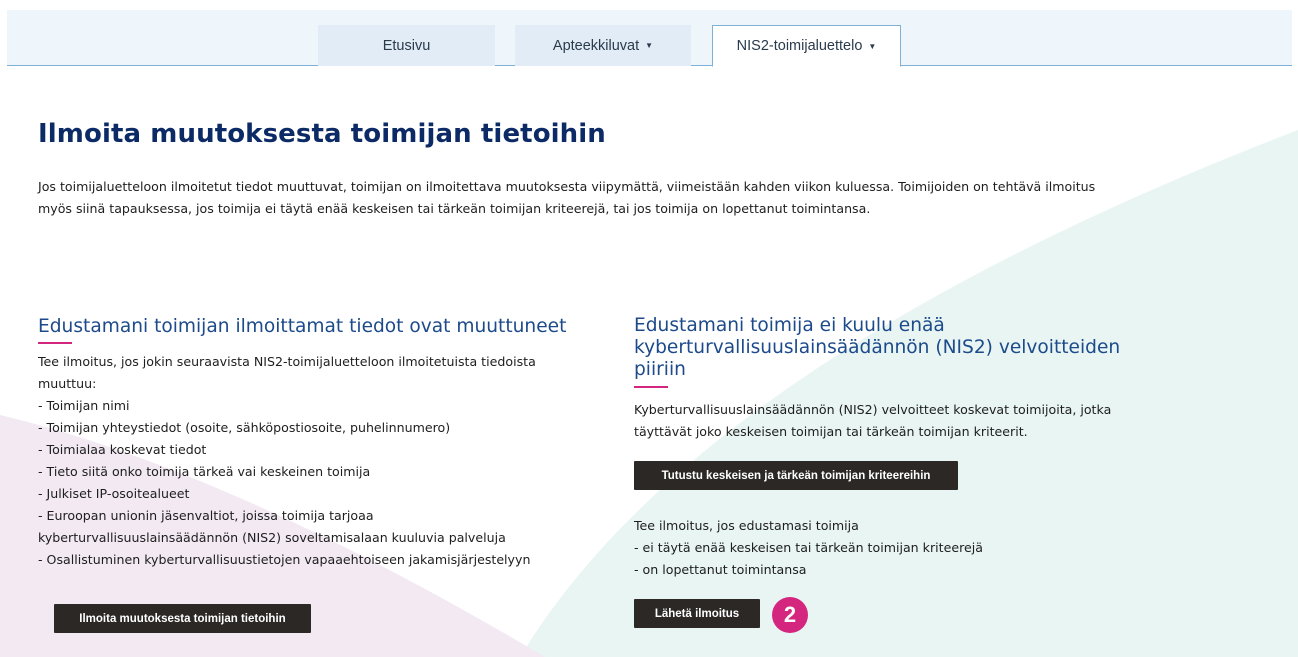  Describe the element at coordinates (122, 449) in the screenshot. I see `list-item: - Toimialaa koskevat tiedot` at that location.